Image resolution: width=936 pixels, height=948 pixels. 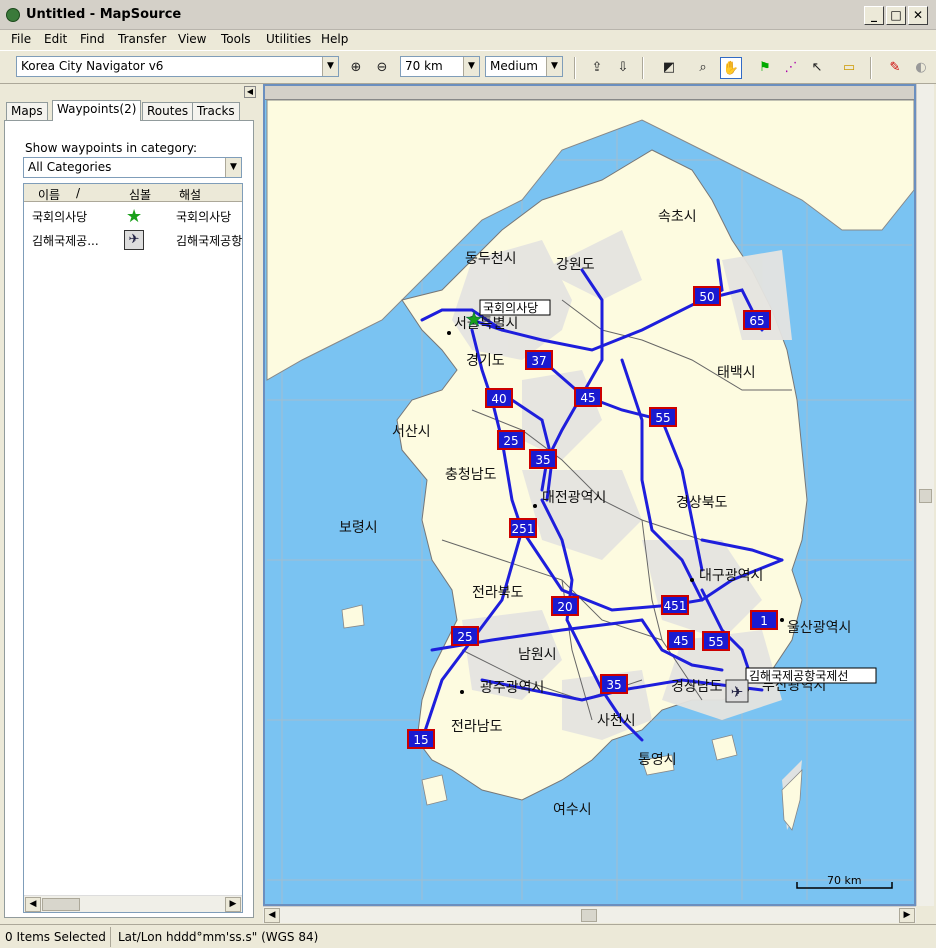 What do you see at coordinates (587, 398) in the screenshot?
I see `highway-45-label: 45` at bounding box center [587, 398].